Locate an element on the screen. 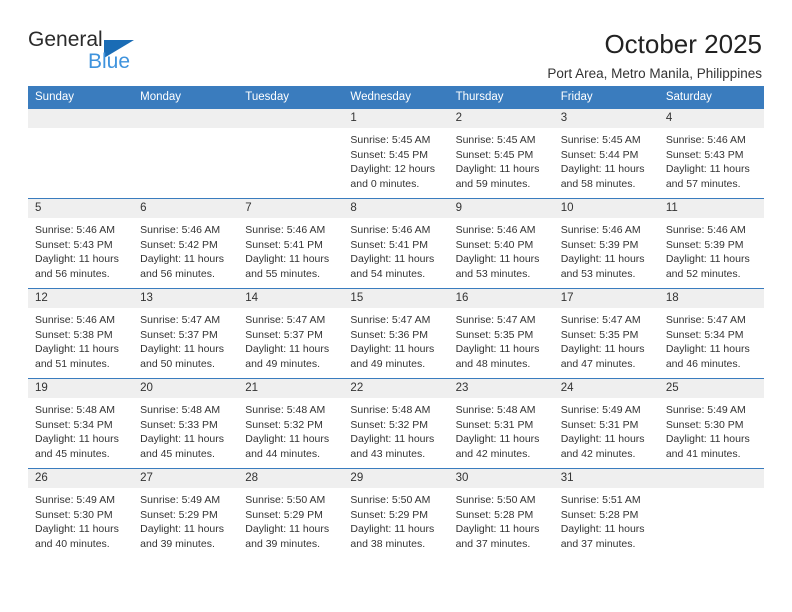  weekday-header-saturday: Saturday is located at coordinates (711, 97).